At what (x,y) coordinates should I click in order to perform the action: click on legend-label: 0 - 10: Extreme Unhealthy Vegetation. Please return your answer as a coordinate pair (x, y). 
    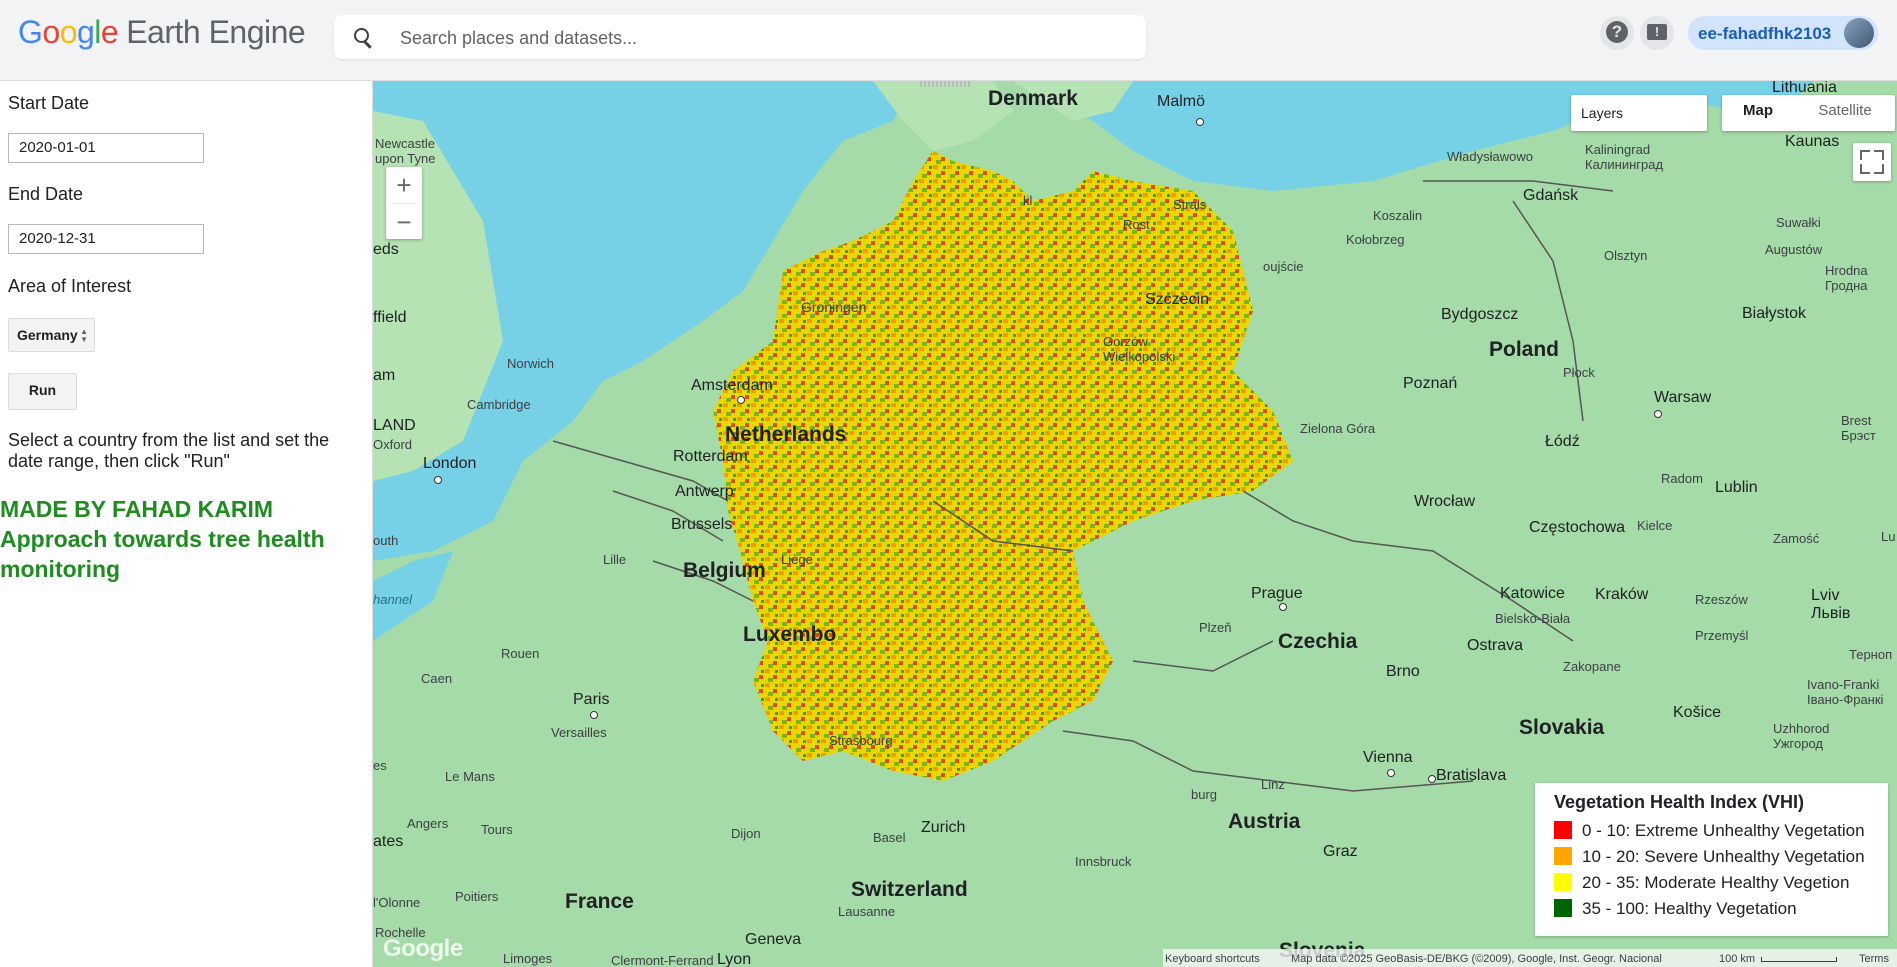
    Looking at the image, I should click on (1723, 830).